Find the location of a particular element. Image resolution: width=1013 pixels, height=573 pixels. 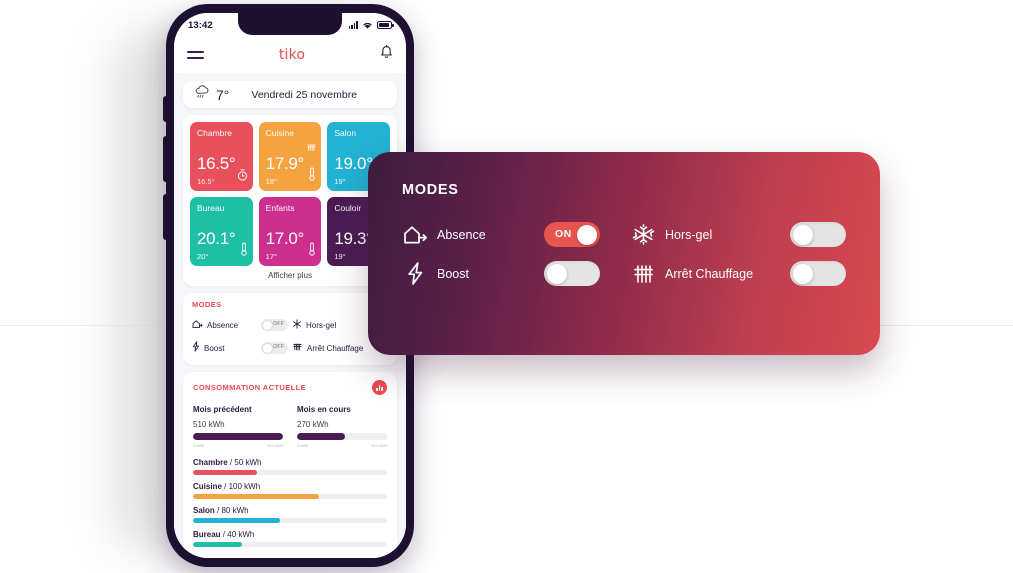

room-temperature: 19.3° is located at coordinates (353, 238).